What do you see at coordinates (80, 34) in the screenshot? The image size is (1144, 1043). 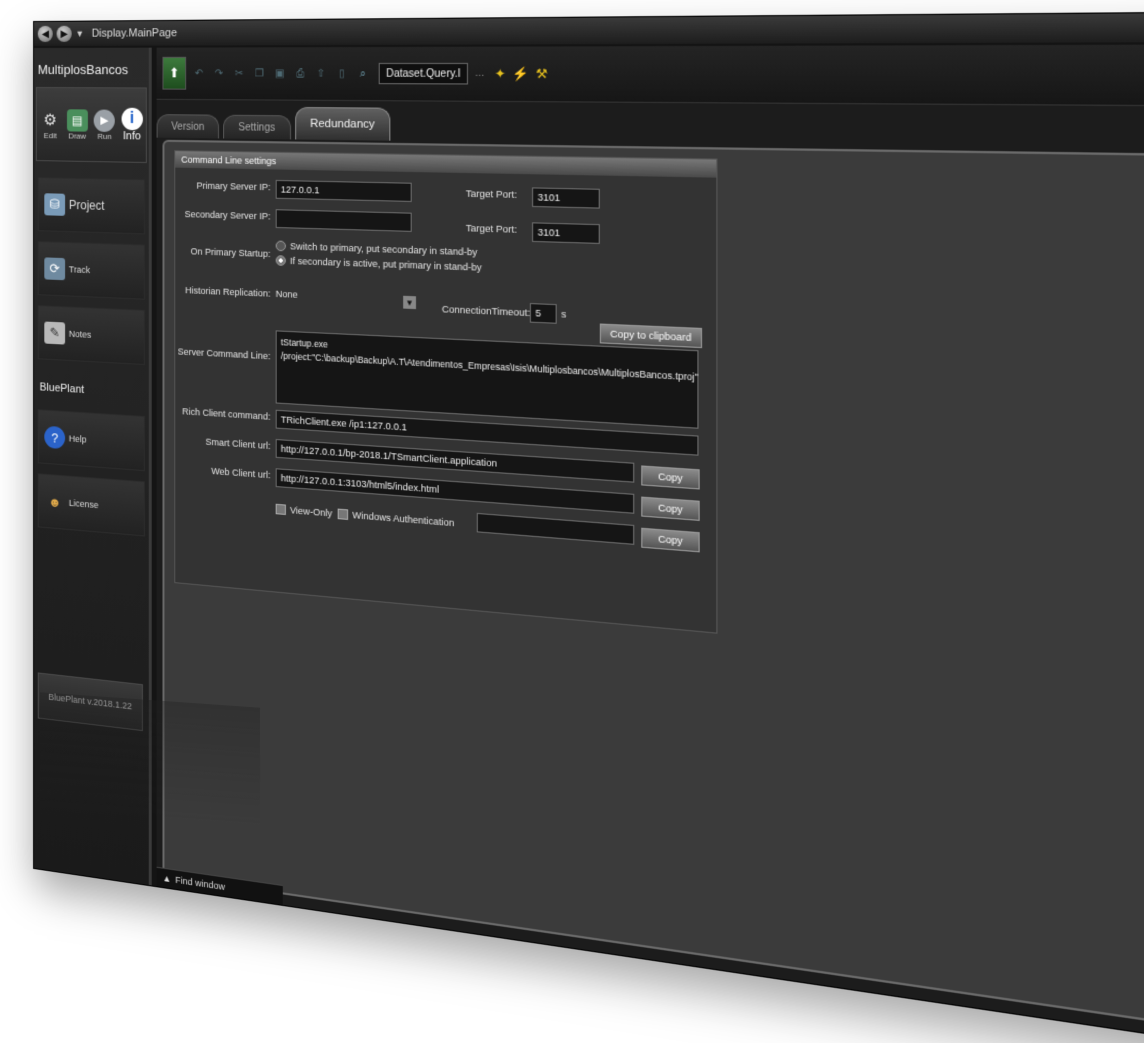 I see `history-dropdown-icon: ▼` at bounding box center [80, 34].